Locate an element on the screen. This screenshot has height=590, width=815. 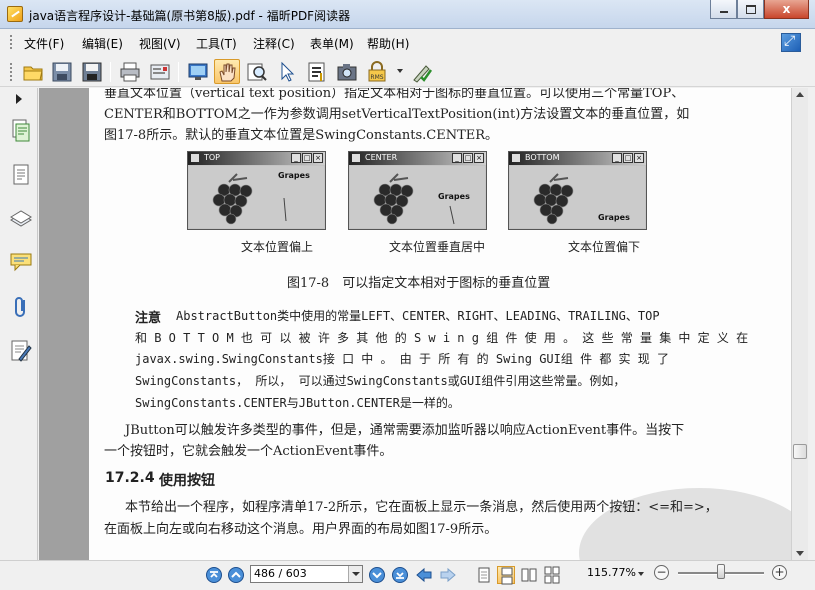
close-button: x is located at coordinates (786, 9).